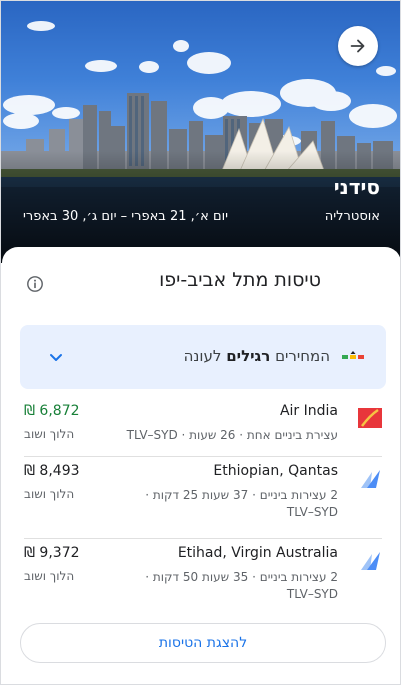  Describe the element at coordinates (353, 355) in the screenshot. I see `price-level-icon` at that location.